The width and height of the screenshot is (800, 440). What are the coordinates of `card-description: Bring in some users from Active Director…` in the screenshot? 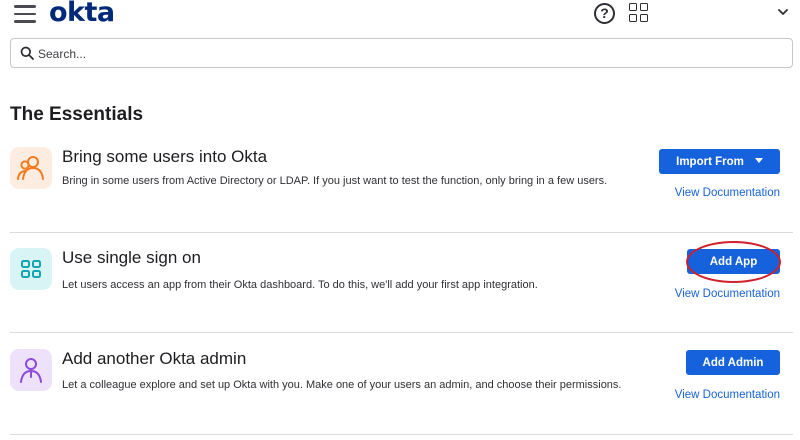 It's located at (335, 181).